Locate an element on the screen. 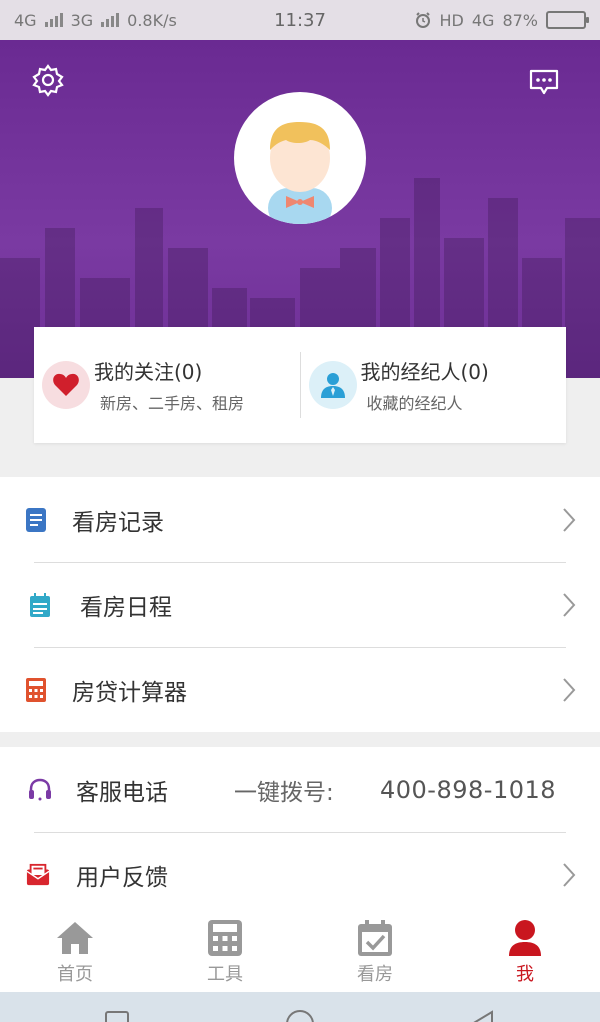 Image resolution: width=600 pixels, height=1022 pixels. home-nav-icon is located at coordinates (300, 1016).